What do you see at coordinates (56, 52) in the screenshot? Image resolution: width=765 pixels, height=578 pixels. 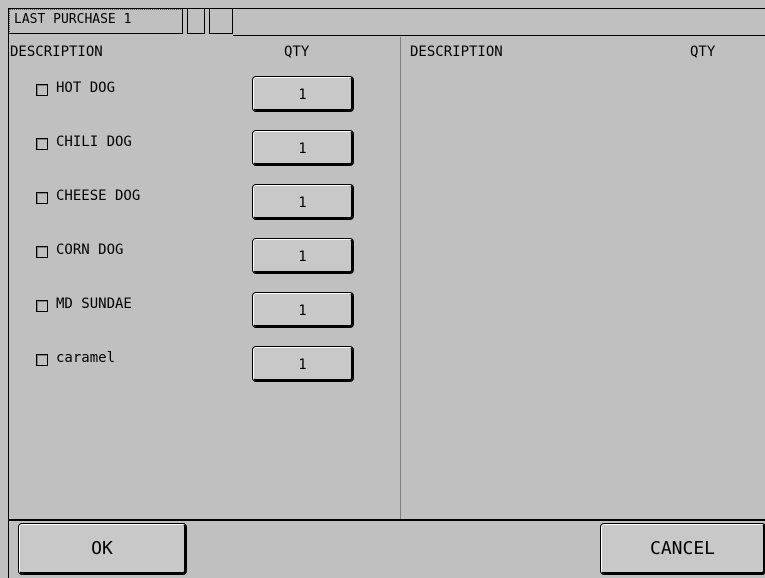 I see `left-description-header: DESCRIPTION` at bounding box center [56, 52].